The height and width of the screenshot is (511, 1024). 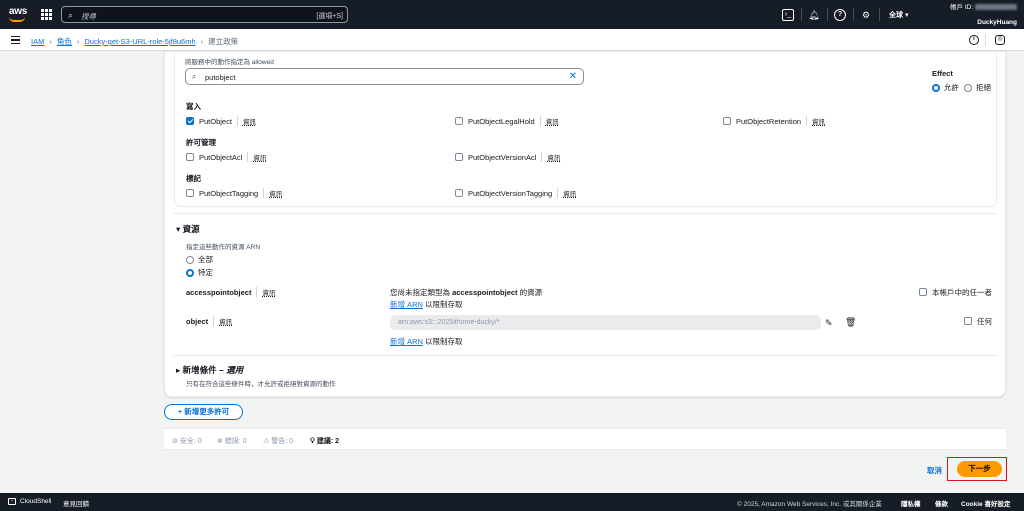 I want to click on cloudshell-button: › CloudShell, so click(x=29, y=501).